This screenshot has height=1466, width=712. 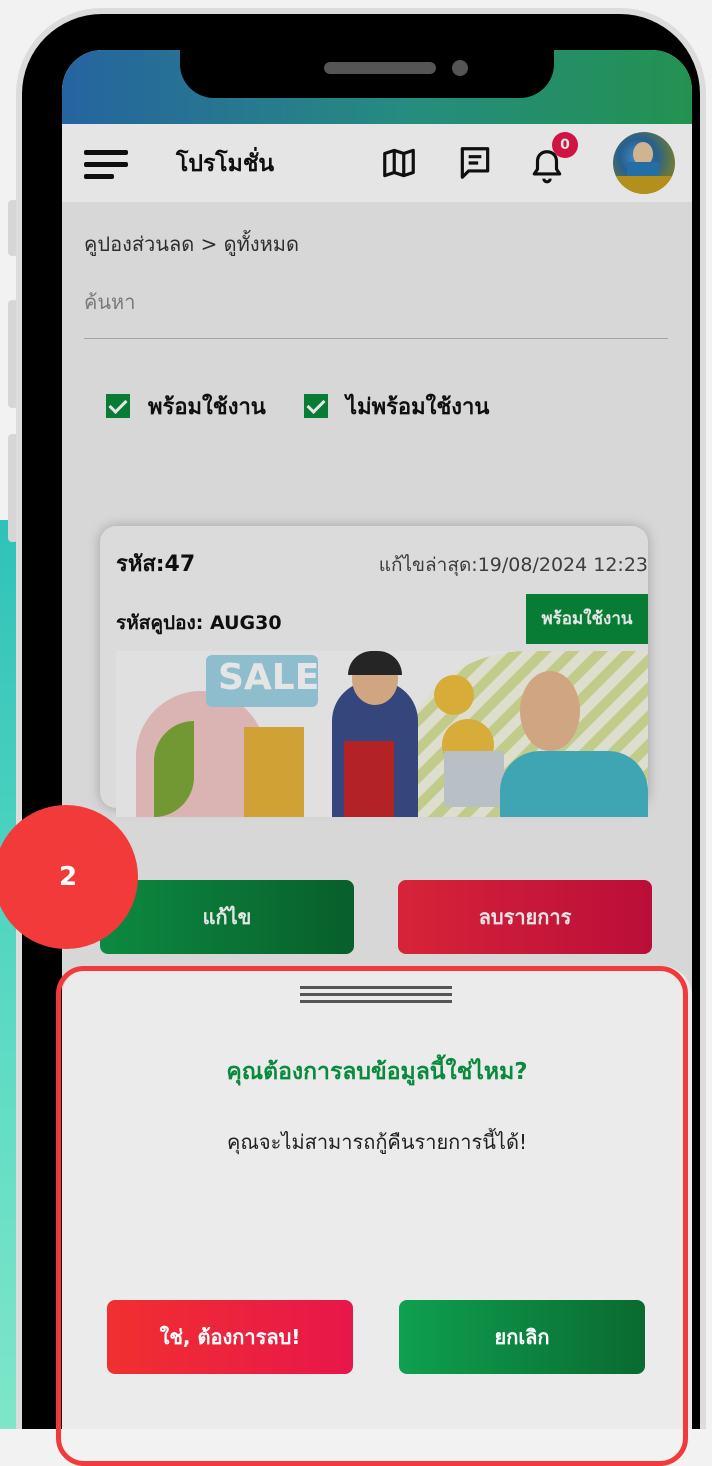 I want to click on coupon-code: รหัสคูปอง: AUG30, so click(x=199, y=623).